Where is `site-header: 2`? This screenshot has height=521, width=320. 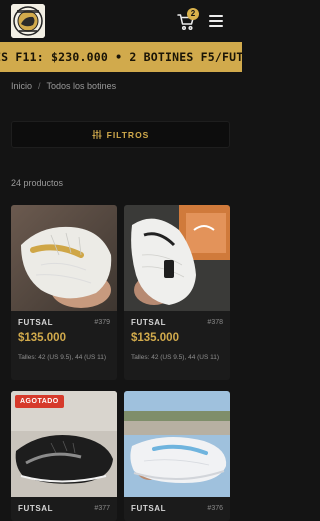 site-header: 2 is located at coordinates (121, 21).